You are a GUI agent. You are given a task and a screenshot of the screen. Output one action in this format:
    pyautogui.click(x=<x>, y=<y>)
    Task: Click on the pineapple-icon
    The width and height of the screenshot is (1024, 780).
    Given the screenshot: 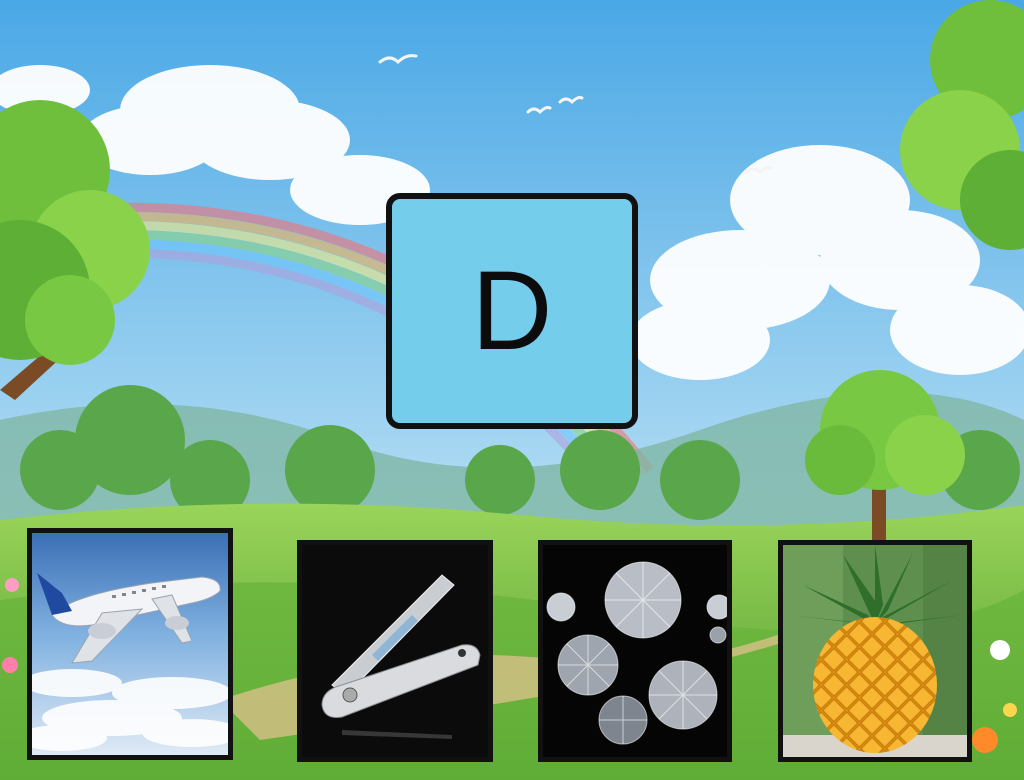 What is the action you would take?
    pyautogui.click(x=875, y=651)
    